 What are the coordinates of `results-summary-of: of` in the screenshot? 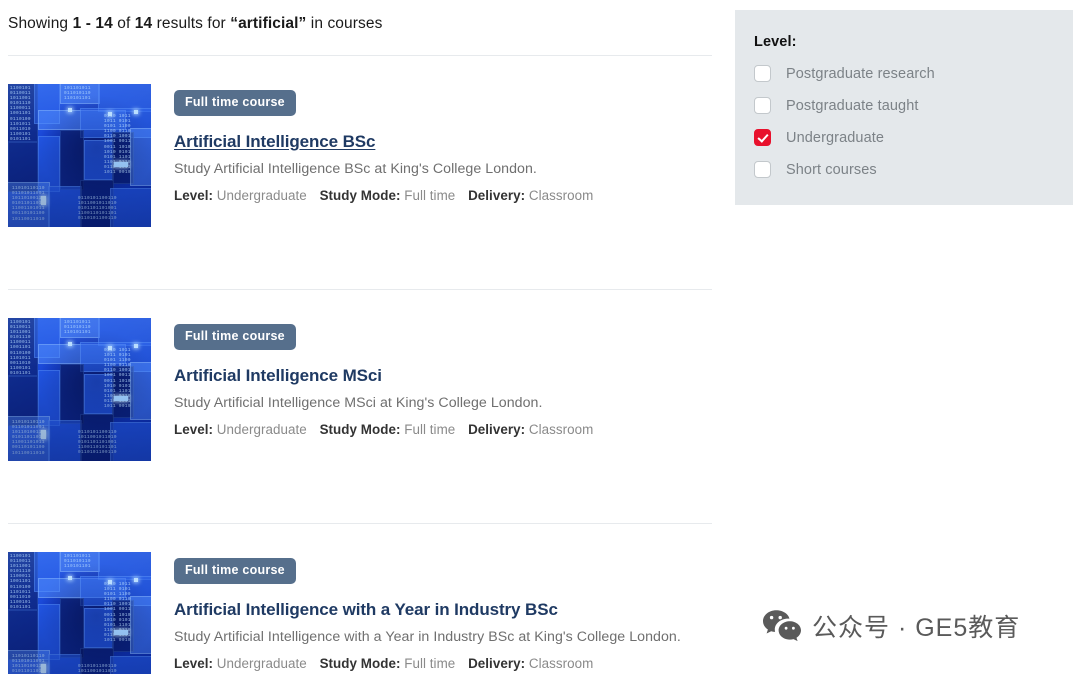 It's located at (123, 23).